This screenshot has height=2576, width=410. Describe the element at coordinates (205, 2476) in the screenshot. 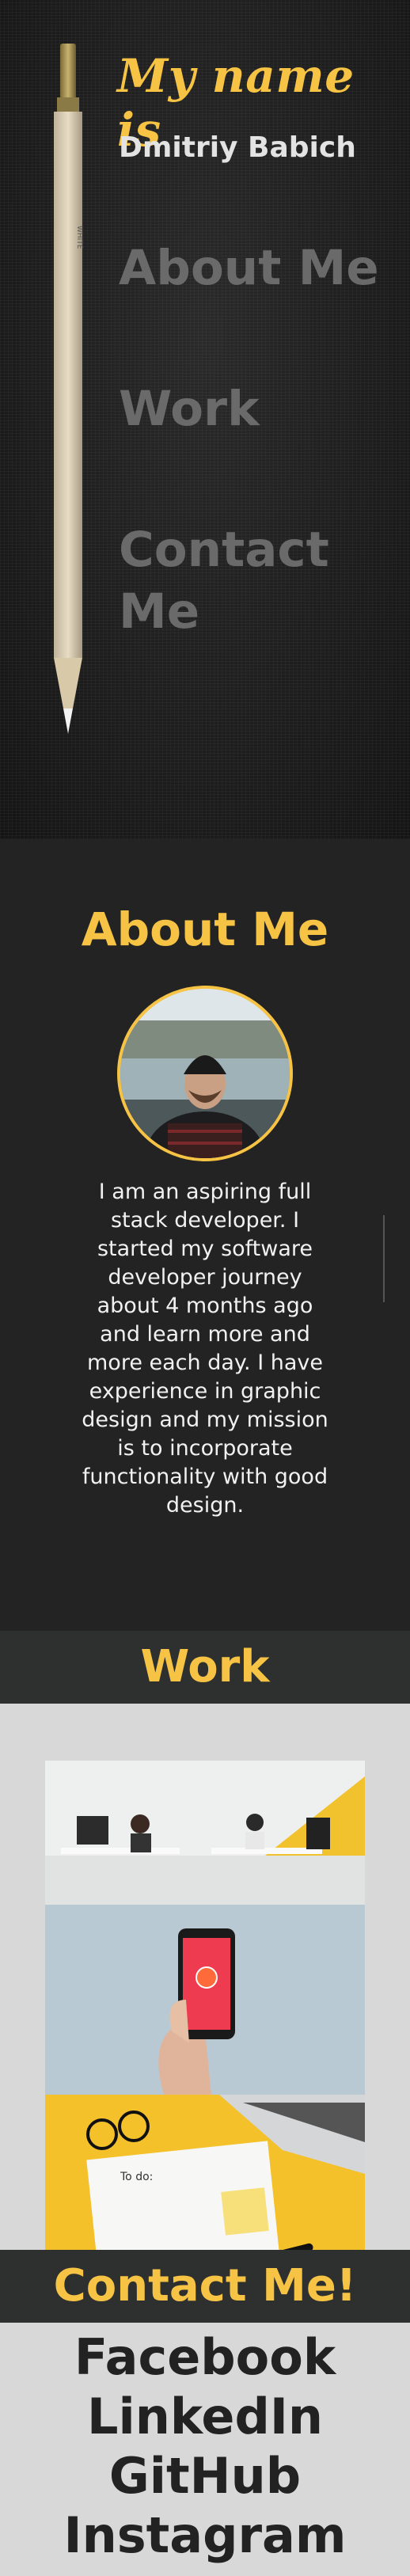

I see `contact-link-github: GitHub` at that location.